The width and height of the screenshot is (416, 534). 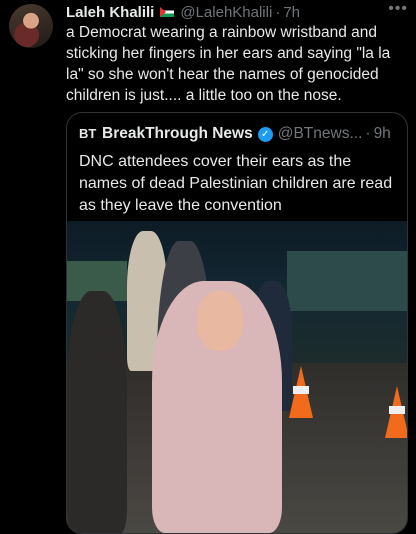 I want to click on background-building, so click(x=347, y=281).